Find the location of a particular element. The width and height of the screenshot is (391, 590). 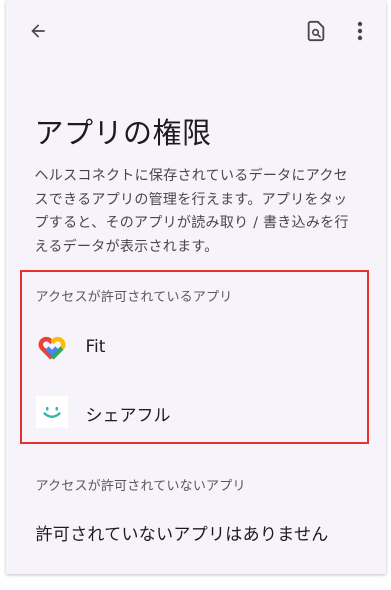

sharefull-icon is located at coordinates (51, 412).